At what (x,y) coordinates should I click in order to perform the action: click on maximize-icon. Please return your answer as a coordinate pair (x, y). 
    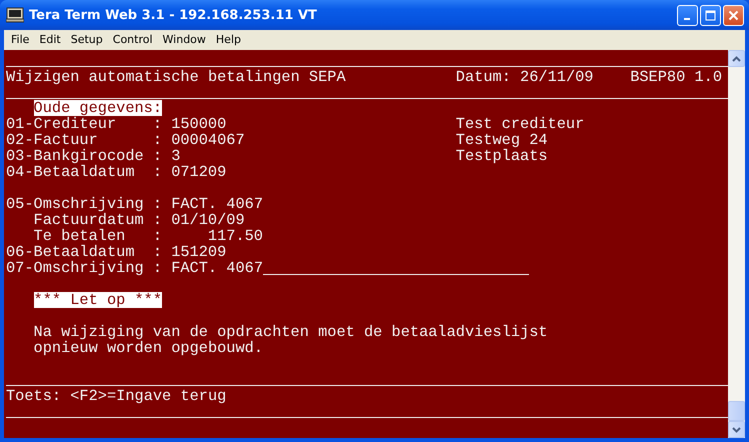
    Looking at the image, I should click on (710, 15).